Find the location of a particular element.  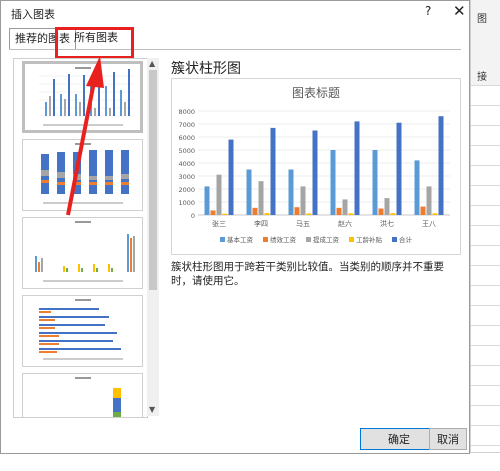

chart-title: 图表标题 is located at coordinates (316, 93).